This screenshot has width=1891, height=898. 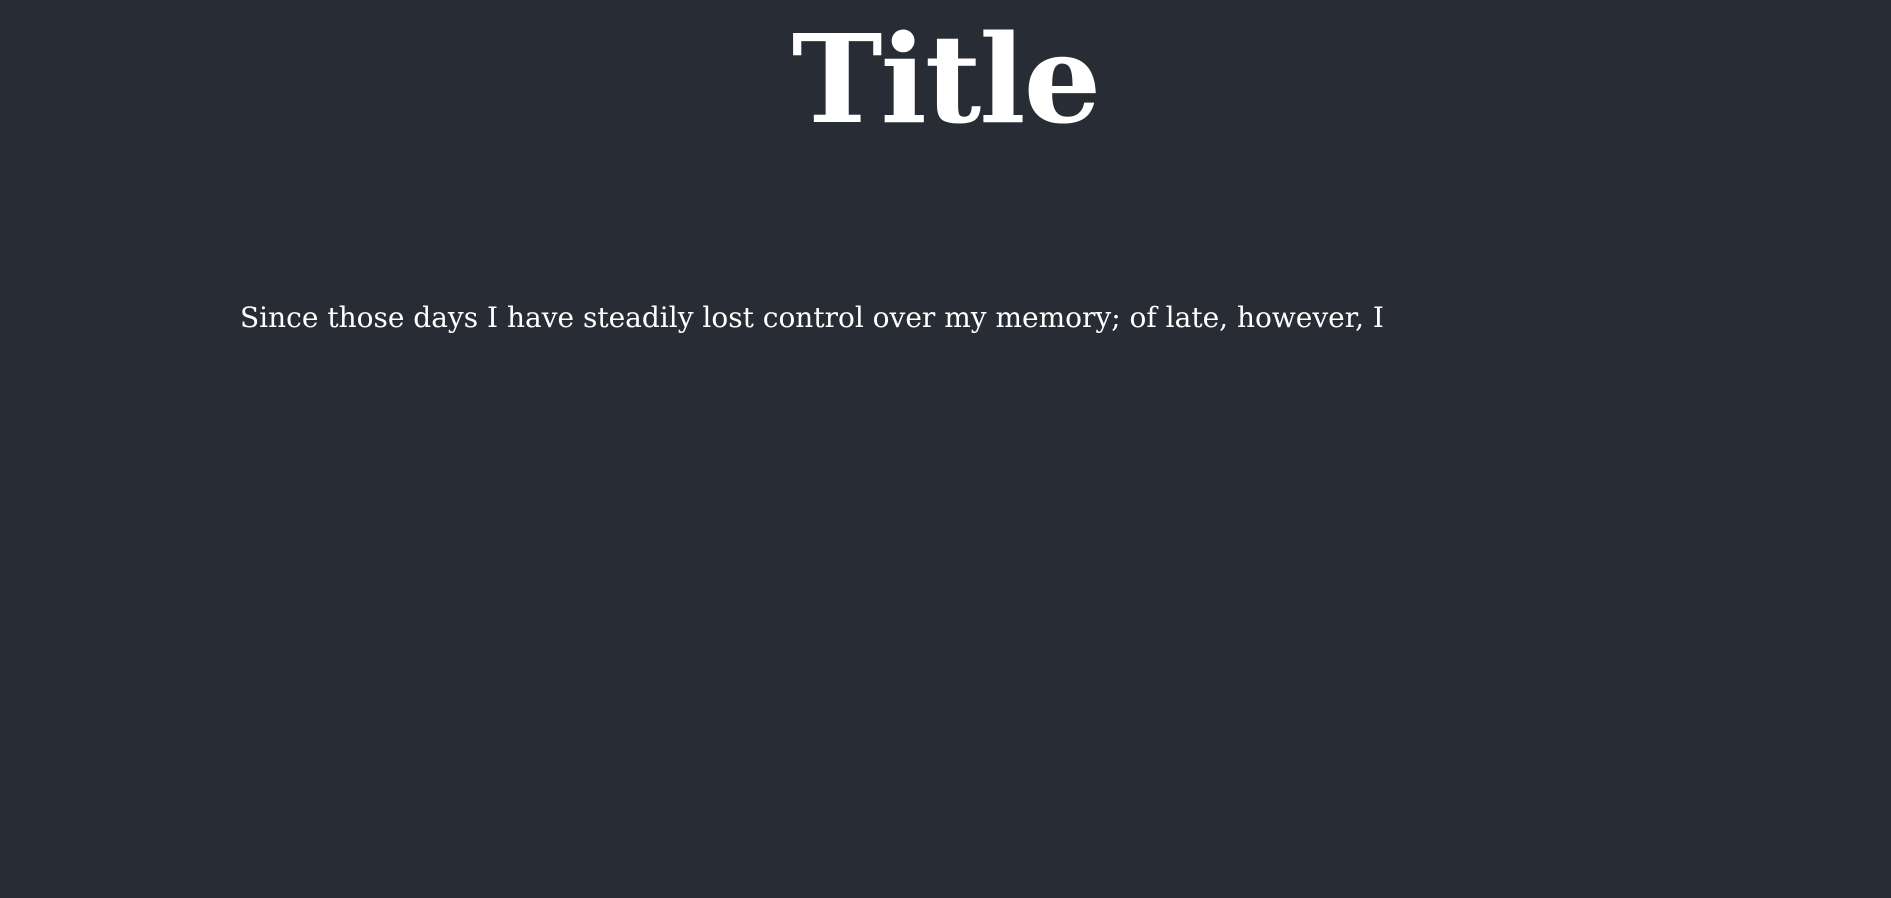 What do you see at coordinates (946, 79) in the screenshot?
I see `page-title: Title` at bounding box center [946, 79].